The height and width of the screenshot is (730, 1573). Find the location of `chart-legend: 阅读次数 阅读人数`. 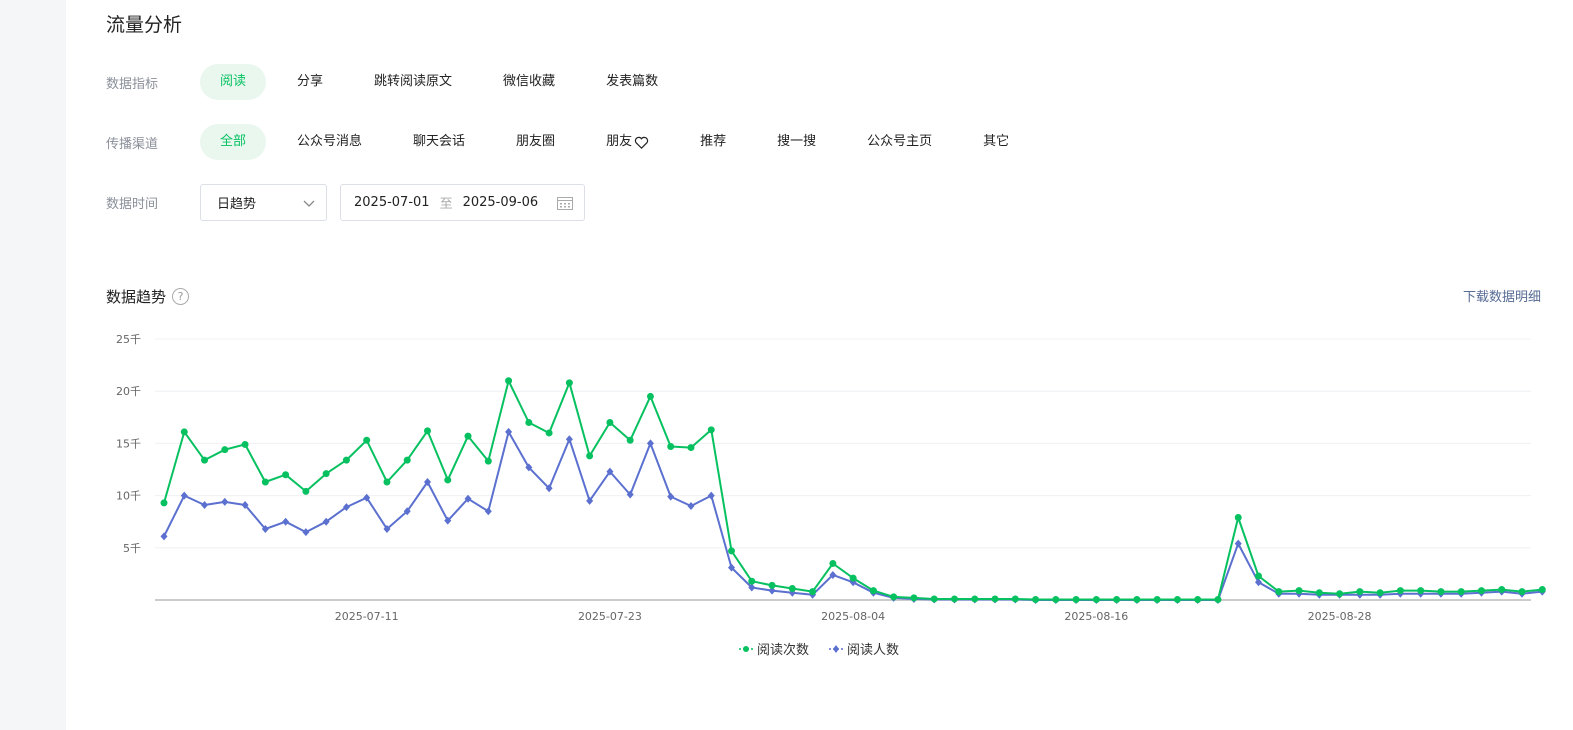

chart-legend: 阅读次数 阅读人数 is located at coordinates (829, 648).